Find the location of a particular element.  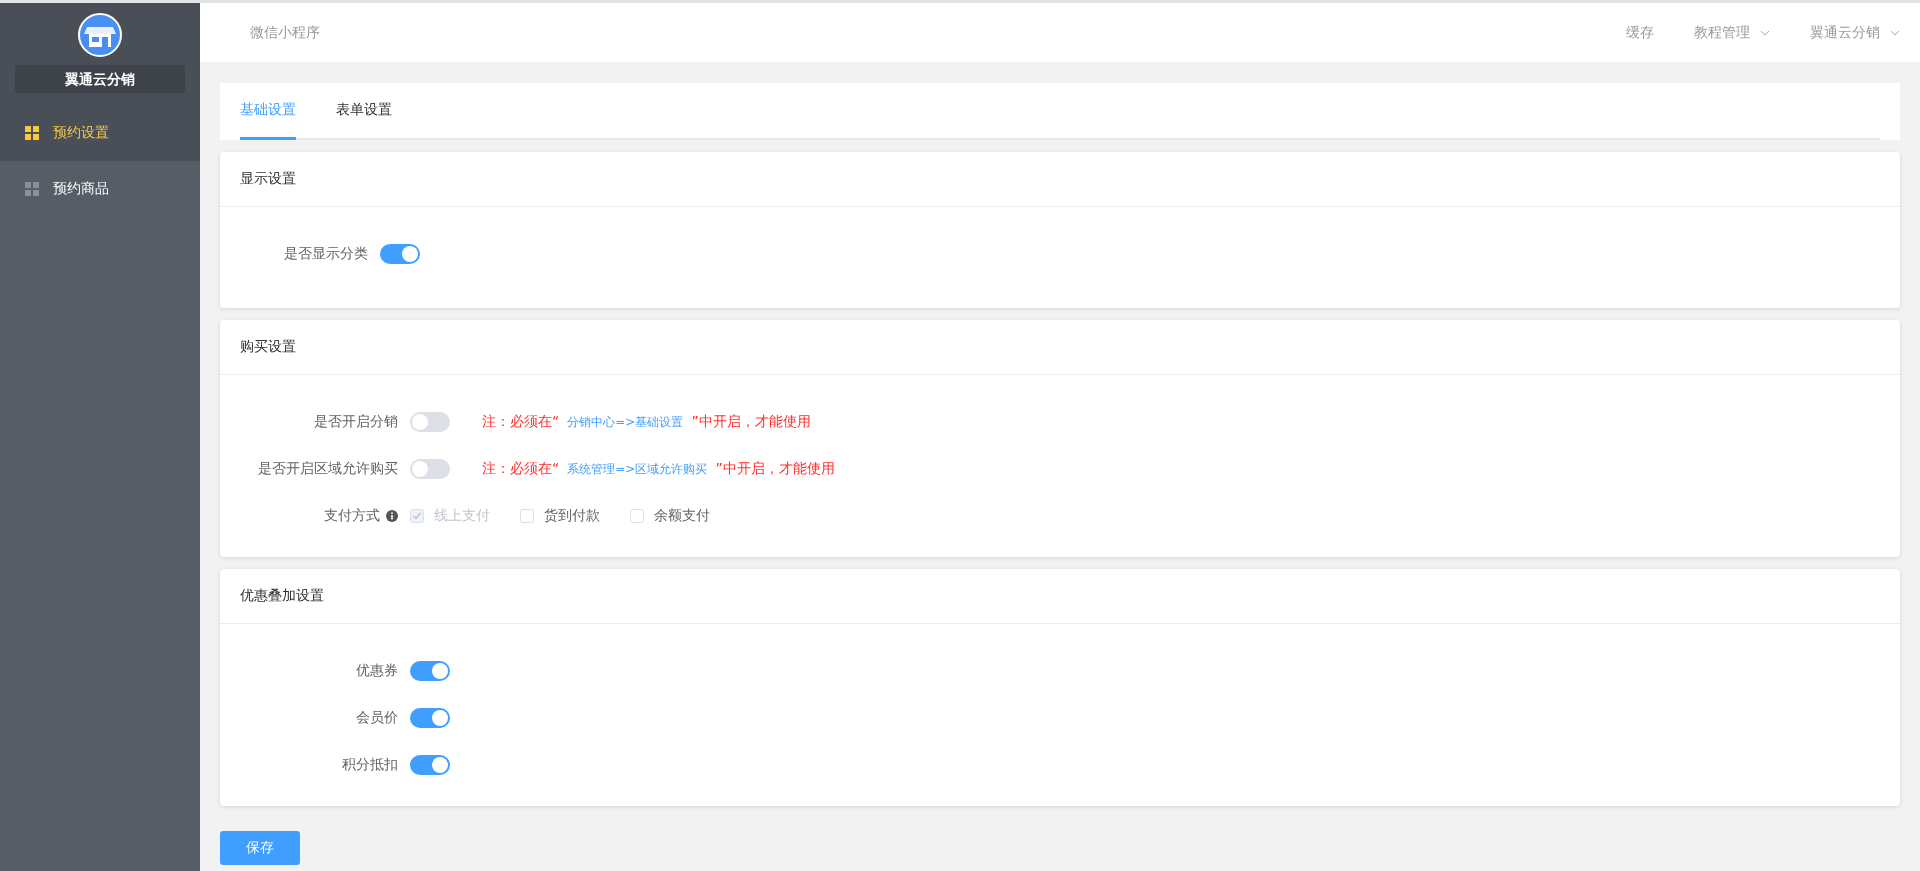

settings-link: 分销中心=>基础设置 is located at coordinates (625, 422).